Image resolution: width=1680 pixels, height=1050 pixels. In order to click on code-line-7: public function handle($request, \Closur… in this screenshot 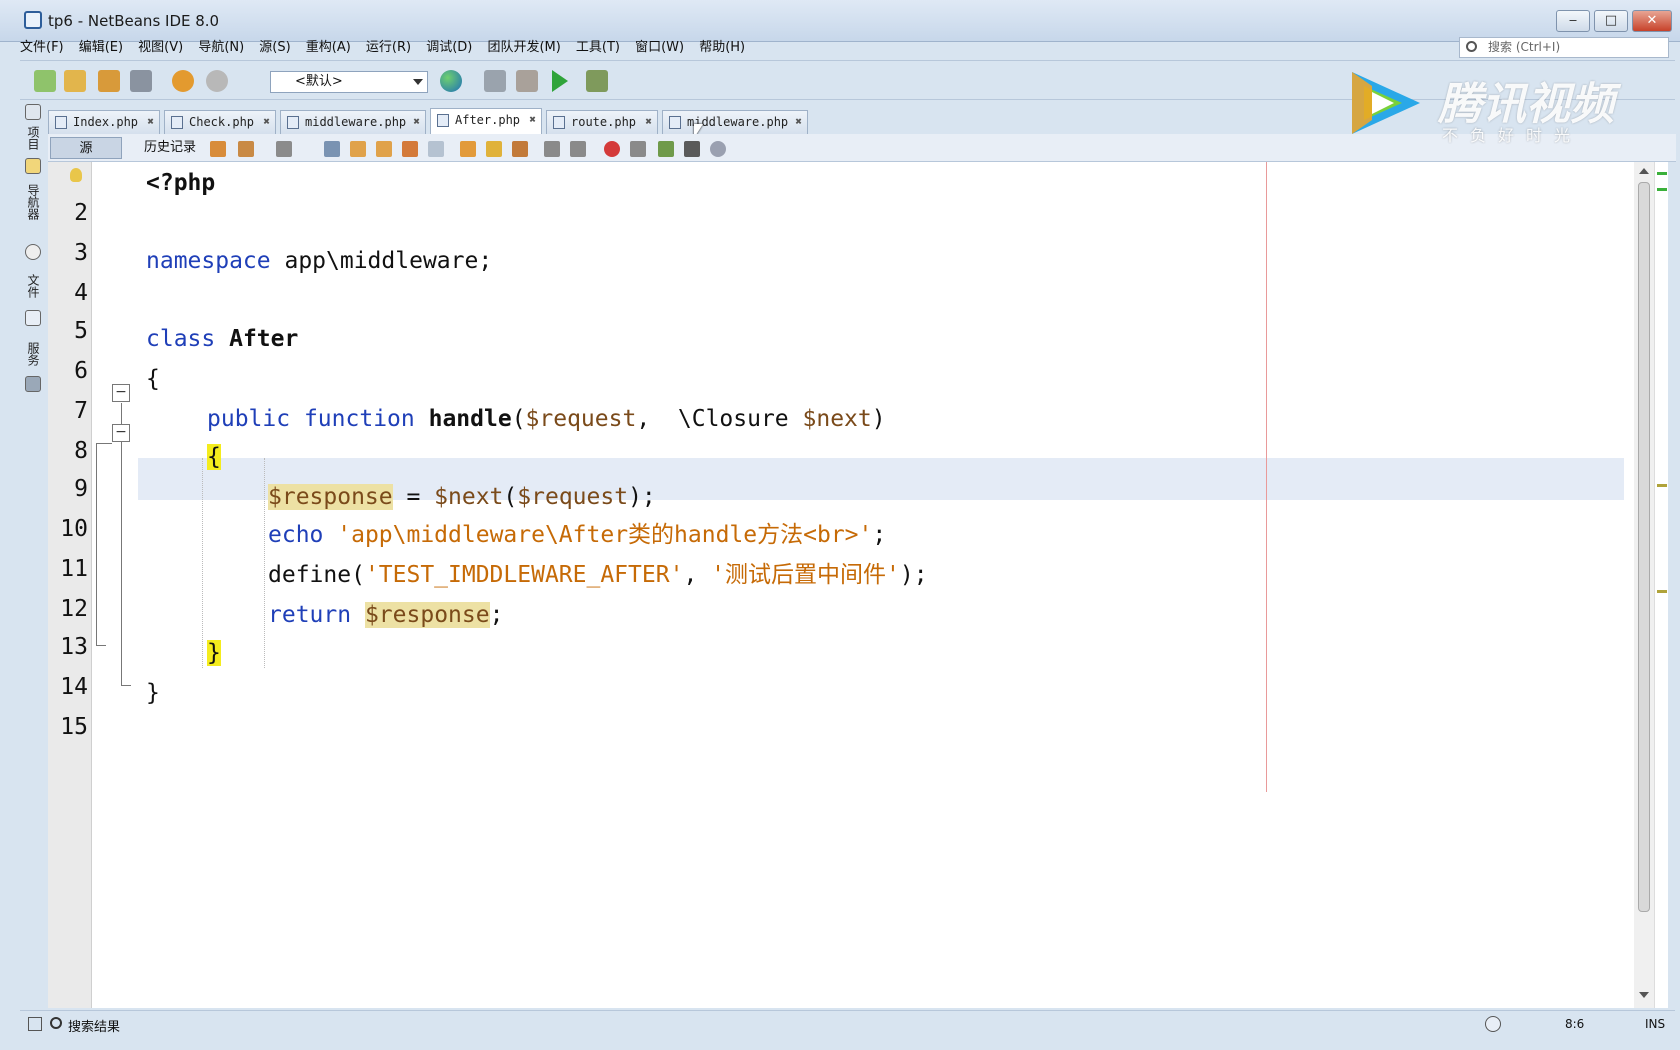, I will do `click(546, 419)`.